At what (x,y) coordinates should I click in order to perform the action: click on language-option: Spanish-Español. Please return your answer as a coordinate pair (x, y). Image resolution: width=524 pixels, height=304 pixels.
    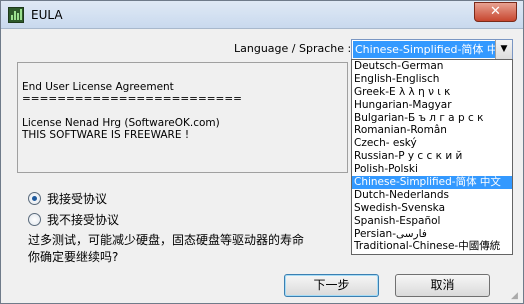
    Looking at the image, I should click on (432, 221).